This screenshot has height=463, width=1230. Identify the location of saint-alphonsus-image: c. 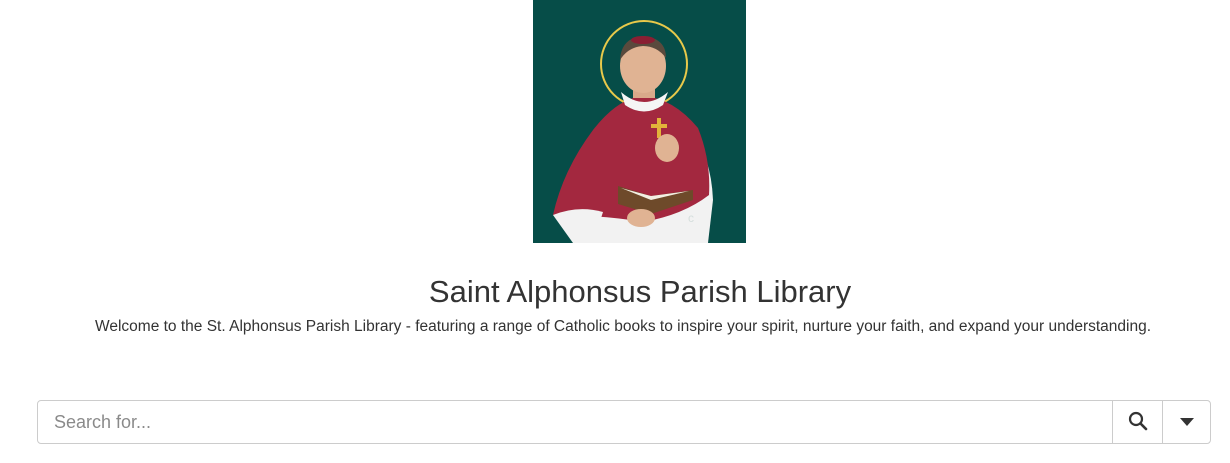
(639, 121).